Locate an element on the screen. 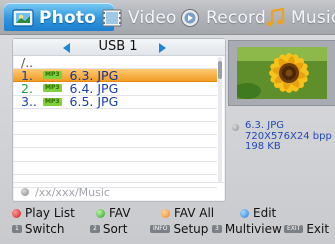 This screenshot has height=244, width=335. scrollbar-thumb is located at coordinates (220, 70).